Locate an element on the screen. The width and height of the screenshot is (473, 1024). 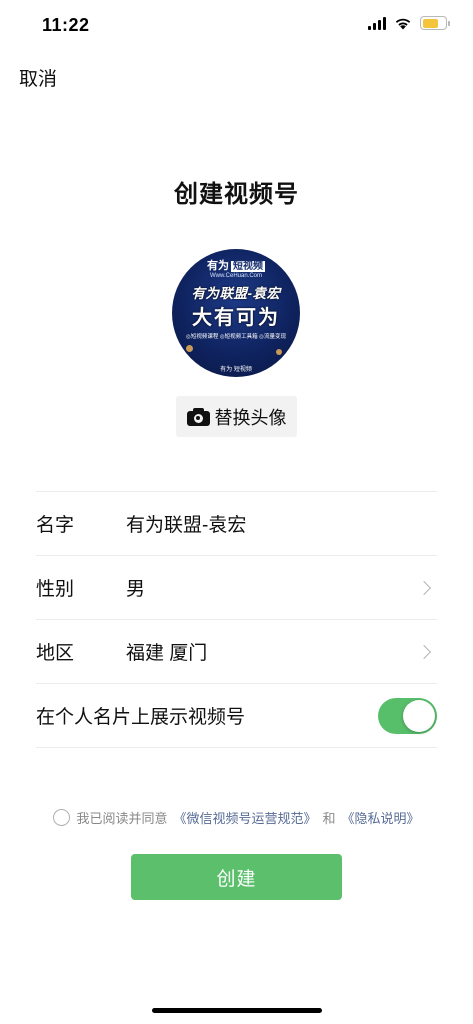
region-row: 地区 福建 厦门 is located at coordinates (236, 652).